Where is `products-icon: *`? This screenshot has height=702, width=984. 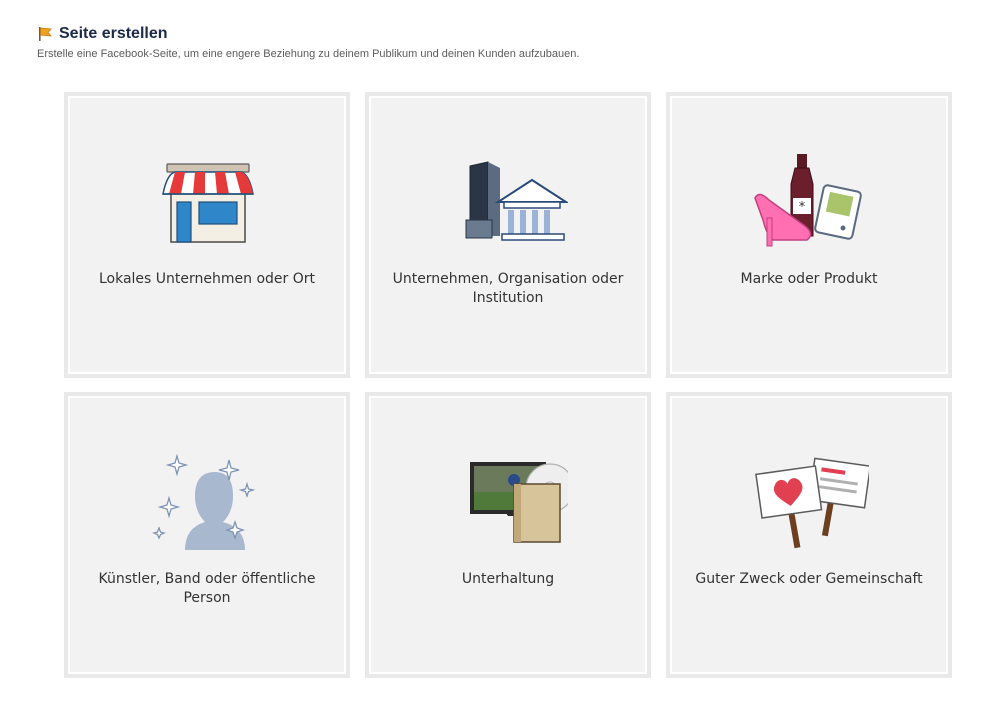 products-icon: * is located at coordinates (809, 200).